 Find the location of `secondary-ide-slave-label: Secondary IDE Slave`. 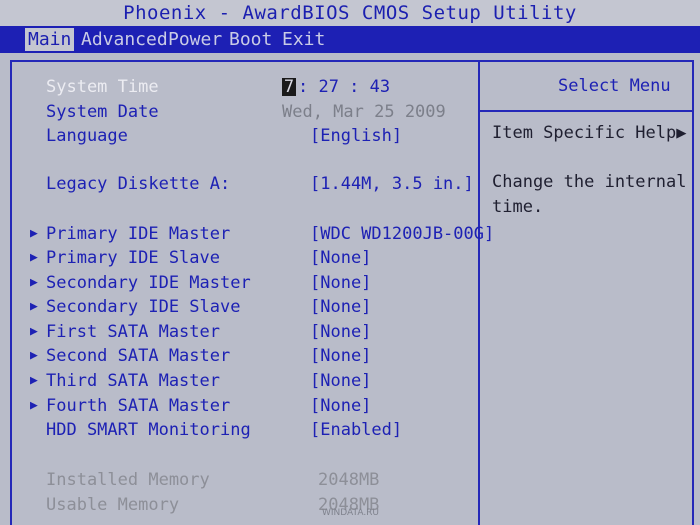

secondary-ide-slave-label: Secondary IDE Slave is located at coordinates (143, 307).